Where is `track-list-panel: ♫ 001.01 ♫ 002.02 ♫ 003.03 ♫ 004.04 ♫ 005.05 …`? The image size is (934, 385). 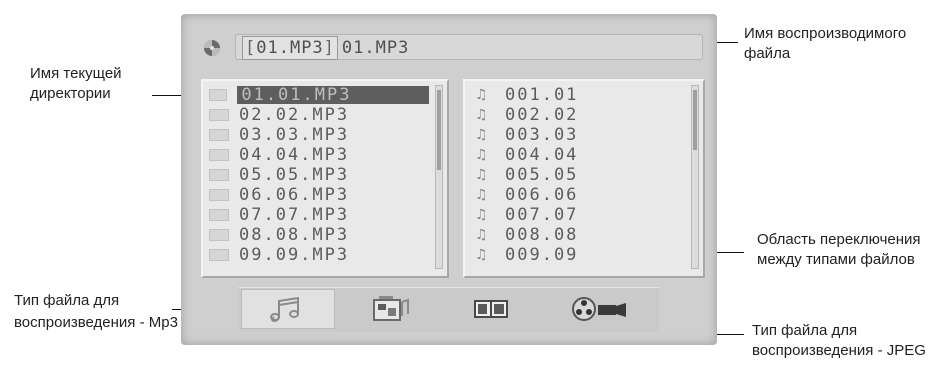 track-list-panel: ♫ 001.01 ♫ 002.02 ♫ 003.03 ♫ 004.04 ♫ 005.05 … is located at coordinates (584, 178).